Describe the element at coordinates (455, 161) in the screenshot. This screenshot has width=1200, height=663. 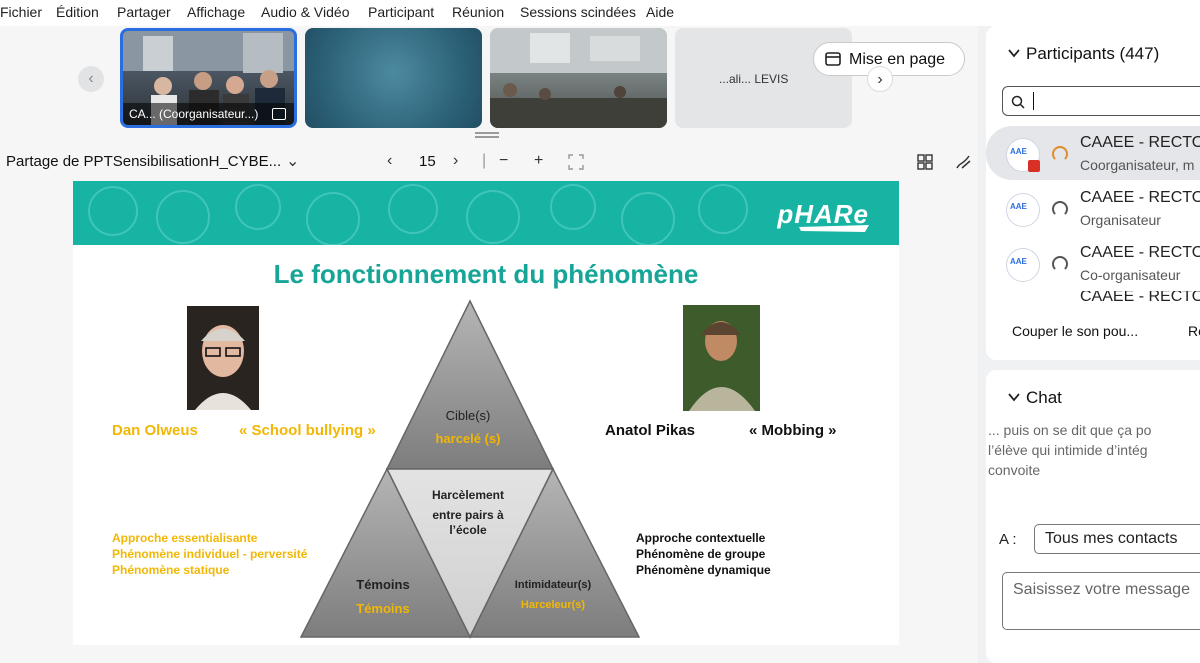
I see `next-page-button: ›` at that location.